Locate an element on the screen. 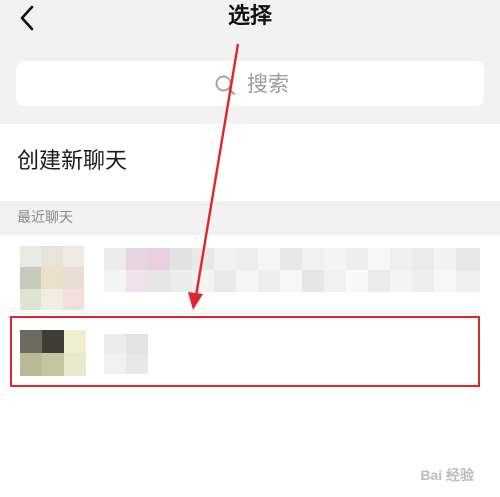 This screenshot has width=500, height=497. page-title: 选择 is located at coordinates (249, 16).